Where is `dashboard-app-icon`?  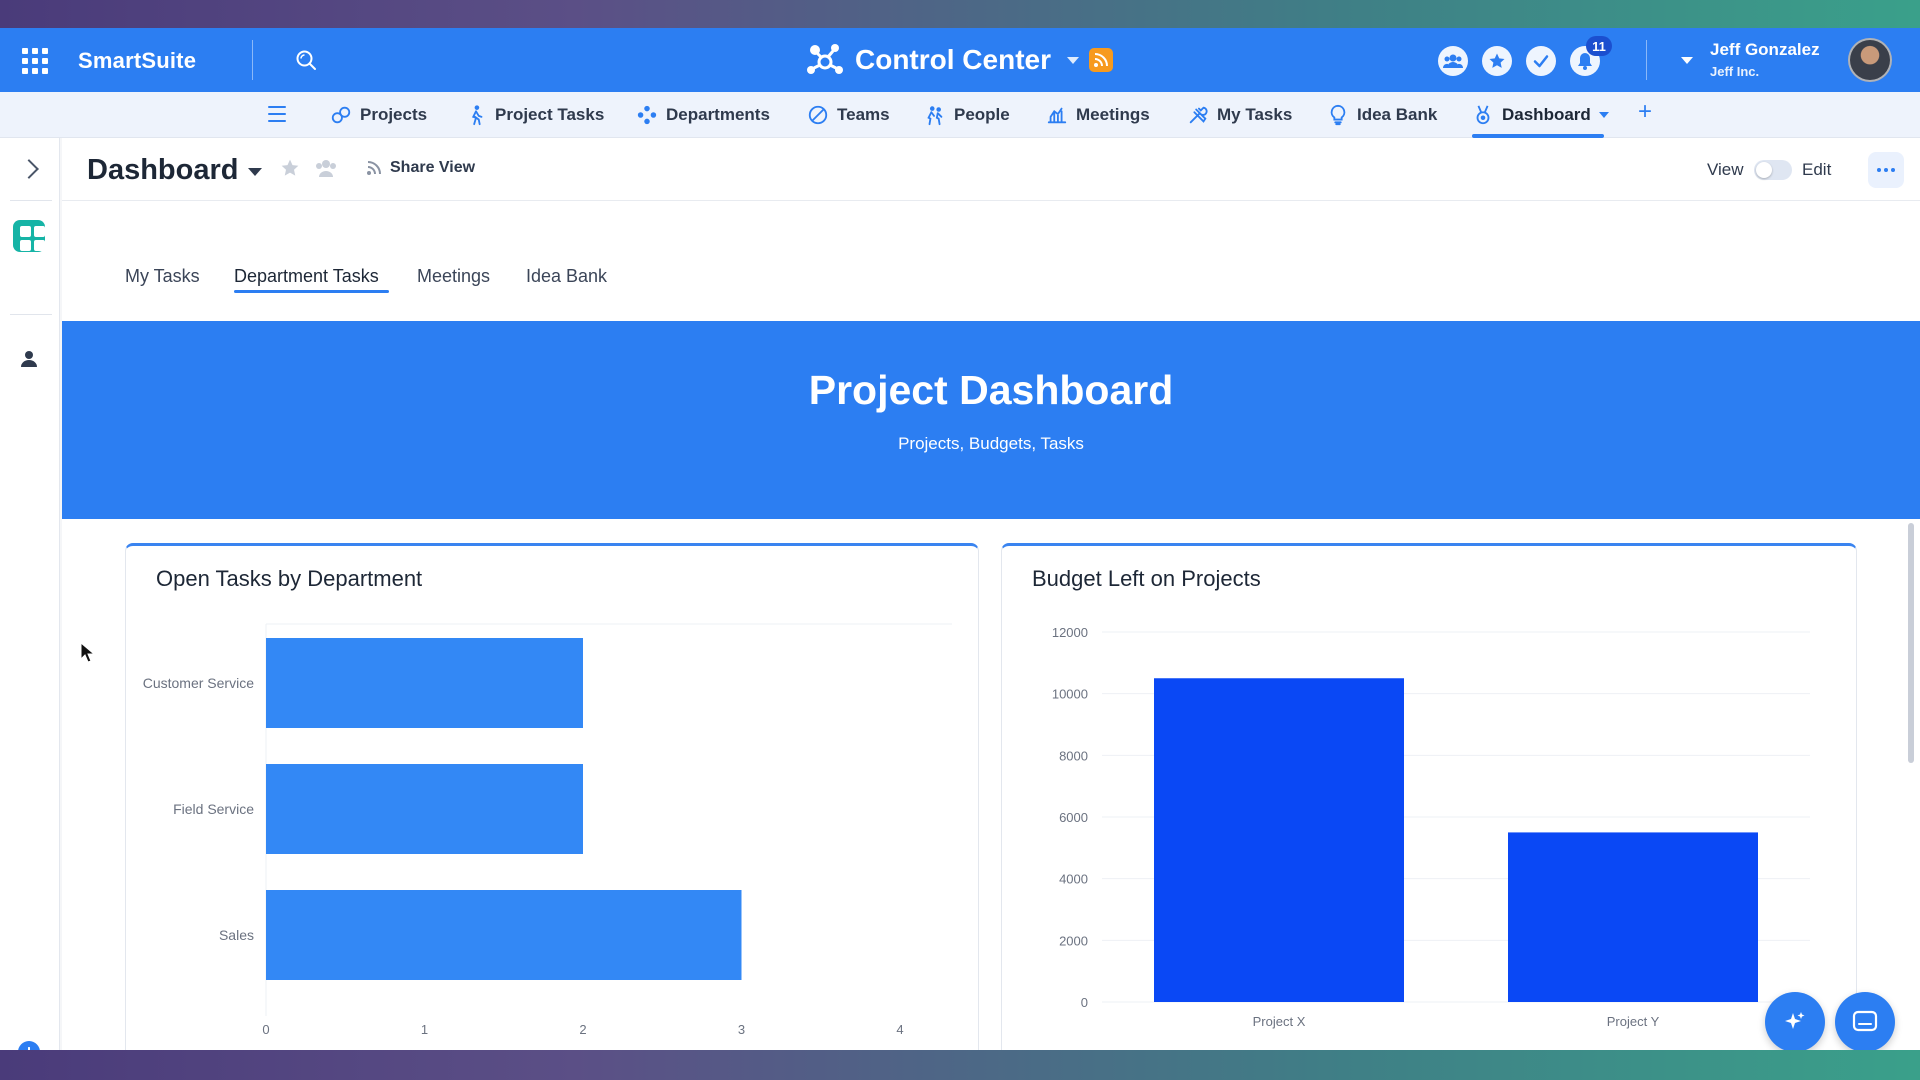
dashboard-app-icon is located at coordinates (29, 236).